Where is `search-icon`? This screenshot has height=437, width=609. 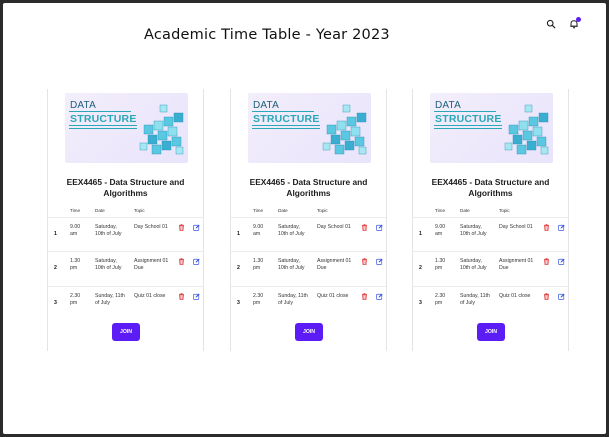
search-icon is located at coordinates (551, 24).